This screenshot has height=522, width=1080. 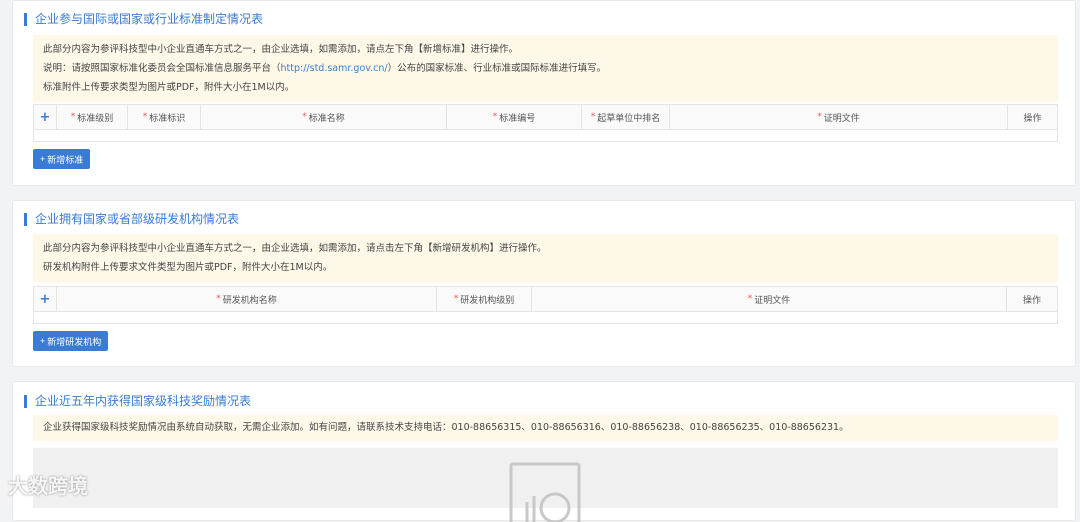 What do you see at coordinates (137, 401) in the screenshot?
I see `section-title: 企业近五年内获得国家级科技奖励情况表` at bounding box center [137, 401].